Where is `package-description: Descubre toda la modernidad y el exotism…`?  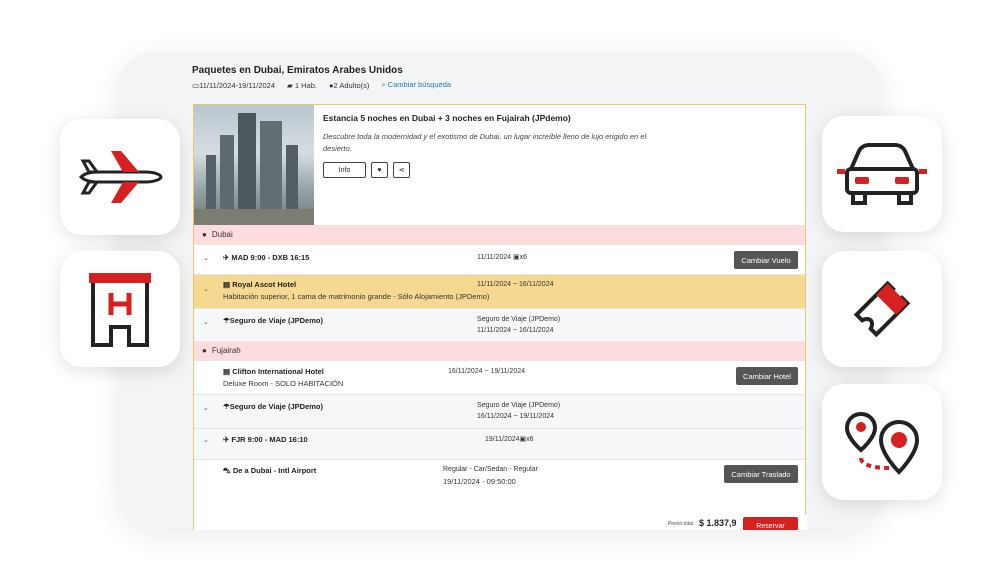 package-description: Descubre toda la modernidad y el exotism… is located at coordinates (485, 142).